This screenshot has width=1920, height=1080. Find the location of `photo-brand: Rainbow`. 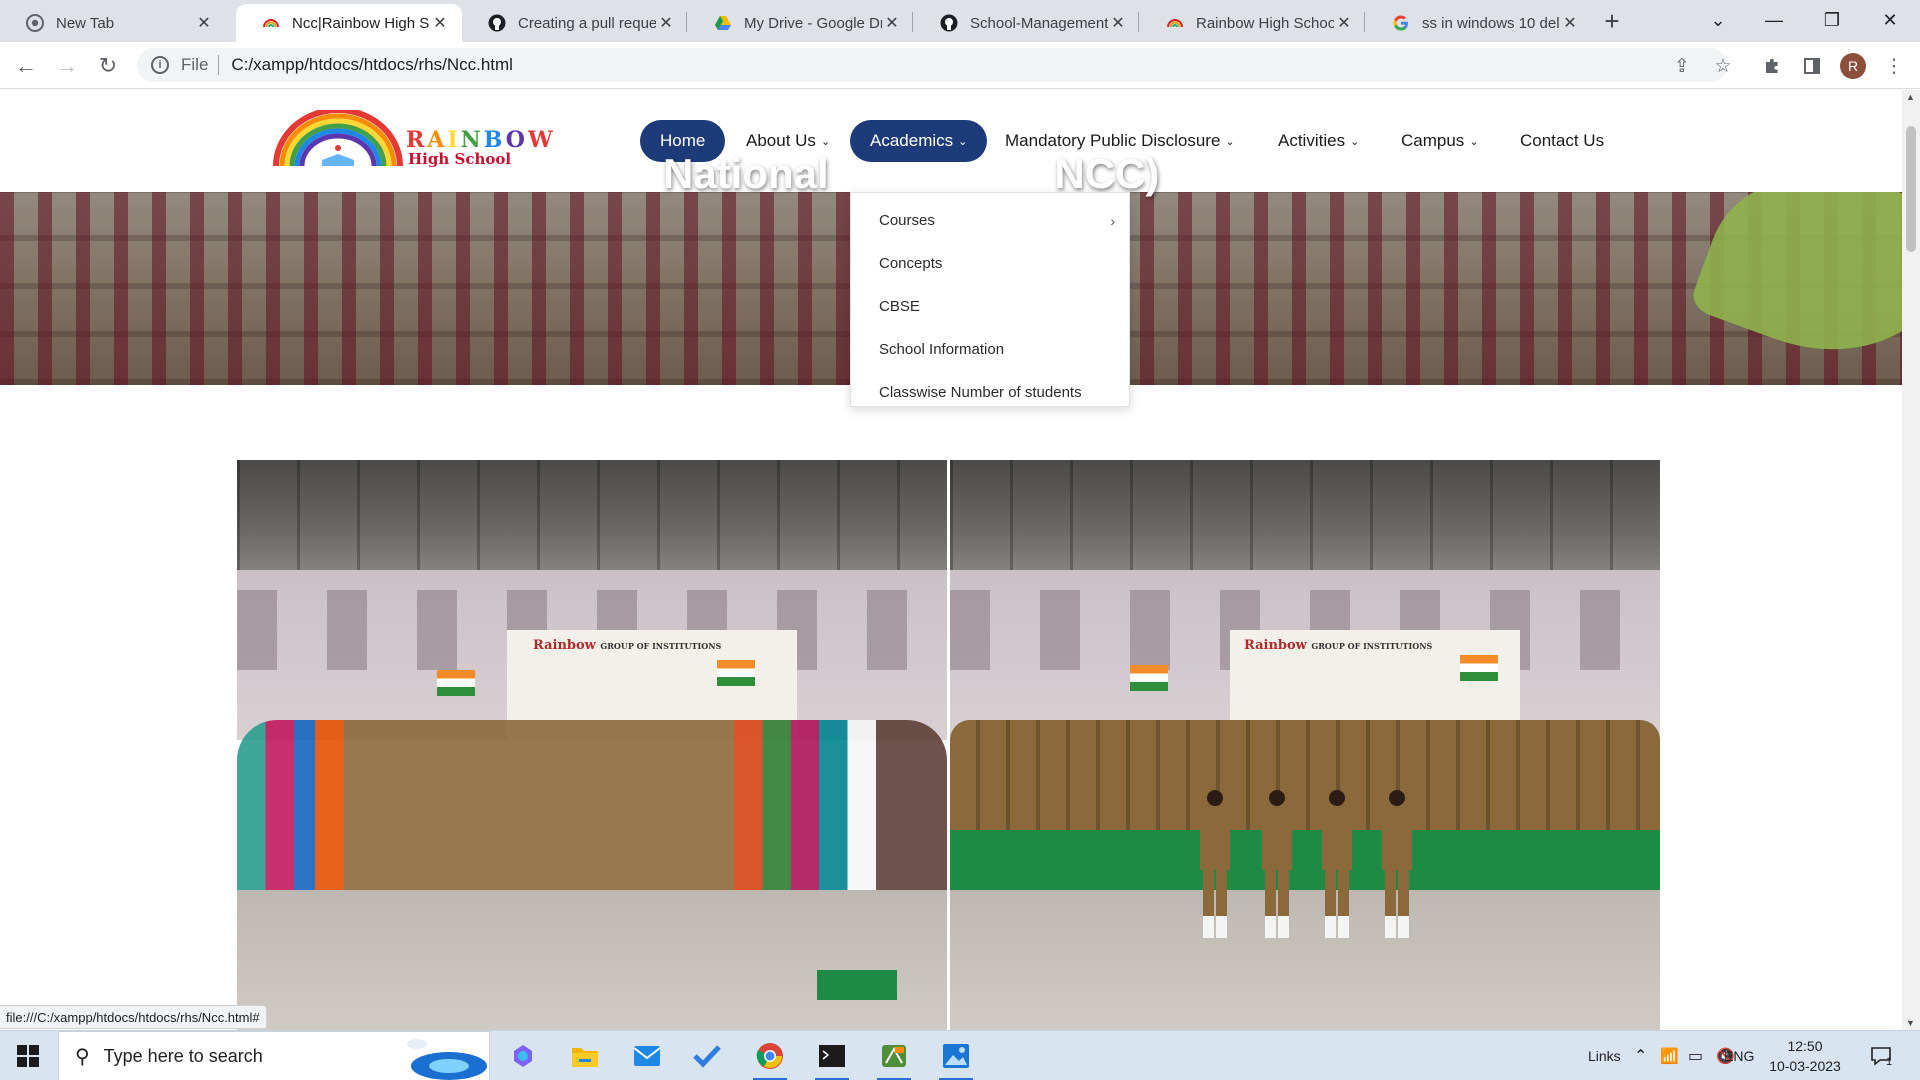

photo-brand: Rainbow is located at coordinates (564, 645).